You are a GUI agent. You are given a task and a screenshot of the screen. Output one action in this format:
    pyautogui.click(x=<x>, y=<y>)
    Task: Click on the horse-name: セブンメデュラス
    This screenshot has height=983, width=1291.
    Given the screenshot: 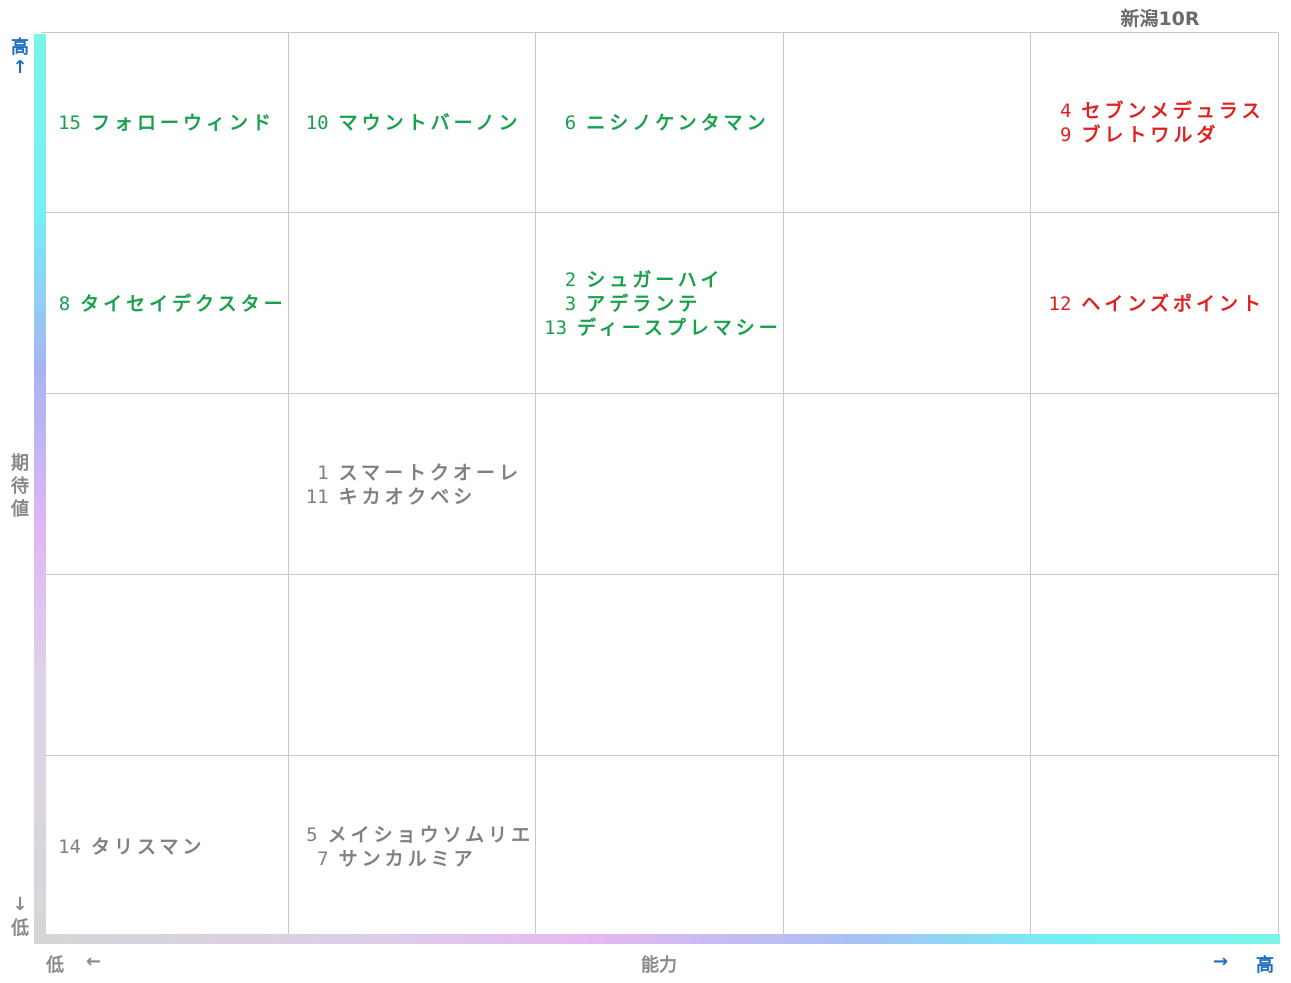 What is the action you would take?
    pyautogui.click(x=1173, y=110)
    